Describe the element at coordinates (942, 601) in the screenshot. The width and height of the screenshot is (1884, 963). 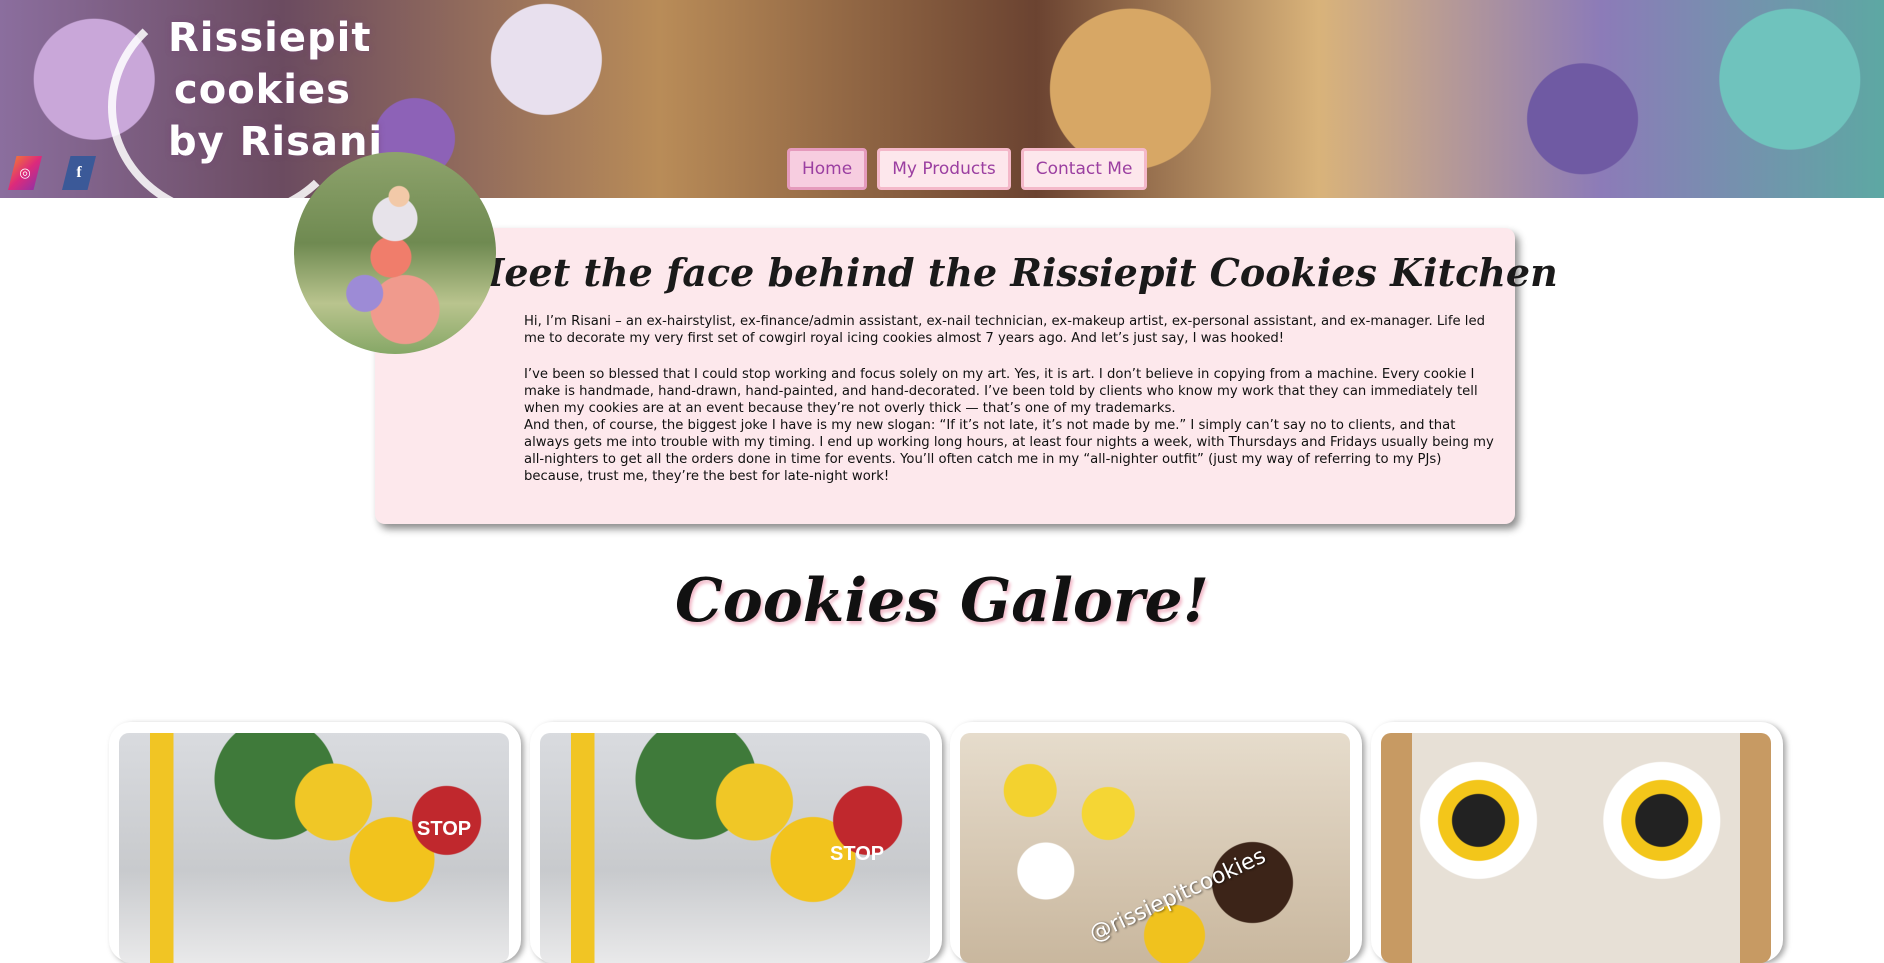
I see `gallery-title: Cookies Galore!` at that location.